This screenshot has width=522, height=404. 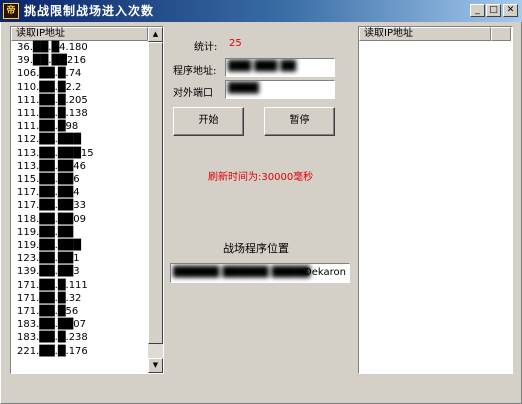 What do you see at coordinates (51, 205) in the screenshot?
I see `list-item: 117.██.██33` at bounding box center [51, 205].